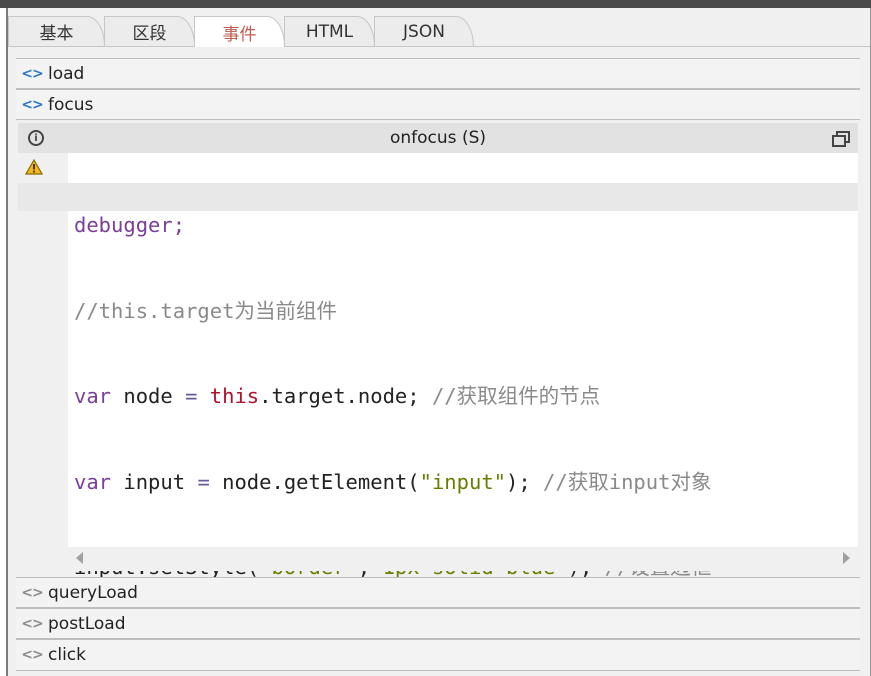 Image resolution: width=871 pixels, height=676 pixels. Describe the element at coordinates (149, 31) in the screenshot. I see `tab-section: 区段` at that location.